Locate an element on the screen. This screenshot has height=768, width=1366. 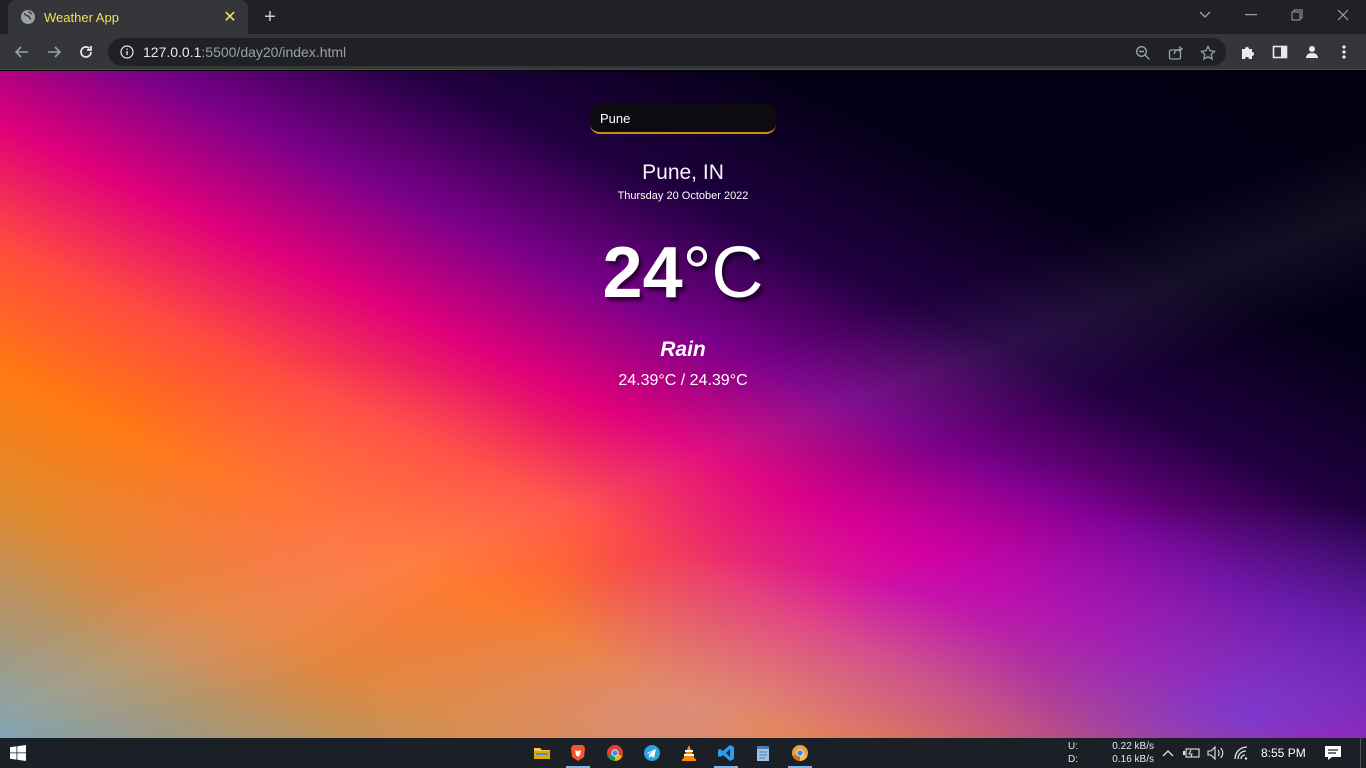
wifi-icon is located at coordinates (1241, 753).